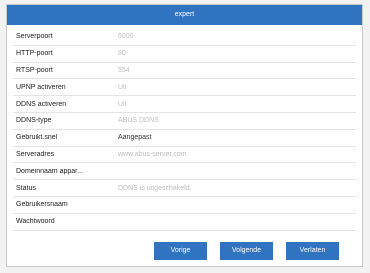 This screenshot has width=370, height=273. What do you see at coordinates (180, 251) in the screenshot?
I see `previous-button: Vorige` at bounding box center [180, 251].